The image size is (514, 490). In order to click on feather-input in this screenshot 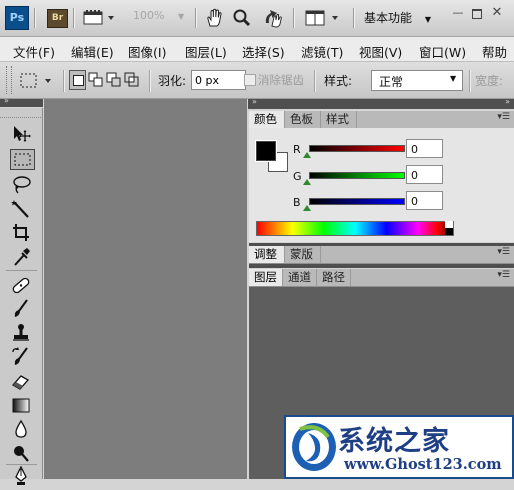, I will do `click(218, 80)`.